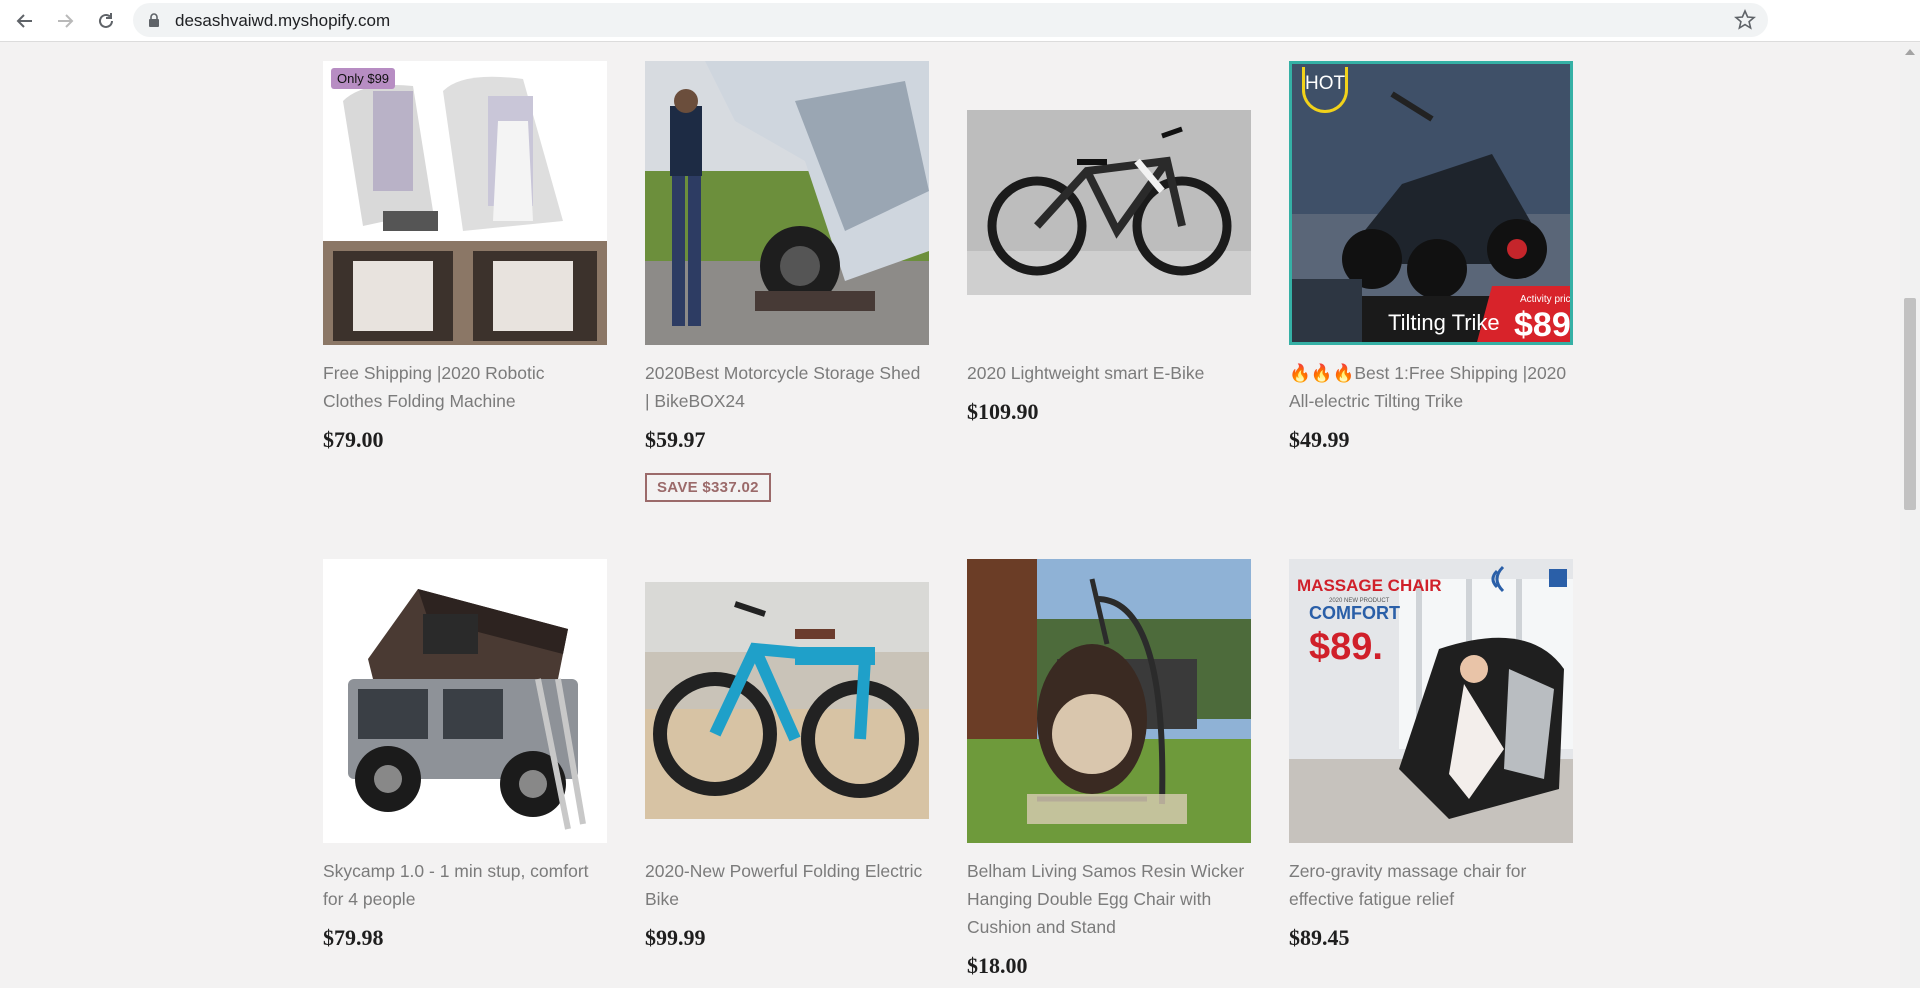 Image resolution: width=1920 pixels, height=988 pixels. What do you see at coordinates (1444, 322) in the screenshot?
I see `image-caption: Tilting Trike` at bounding box center [1444, 322].